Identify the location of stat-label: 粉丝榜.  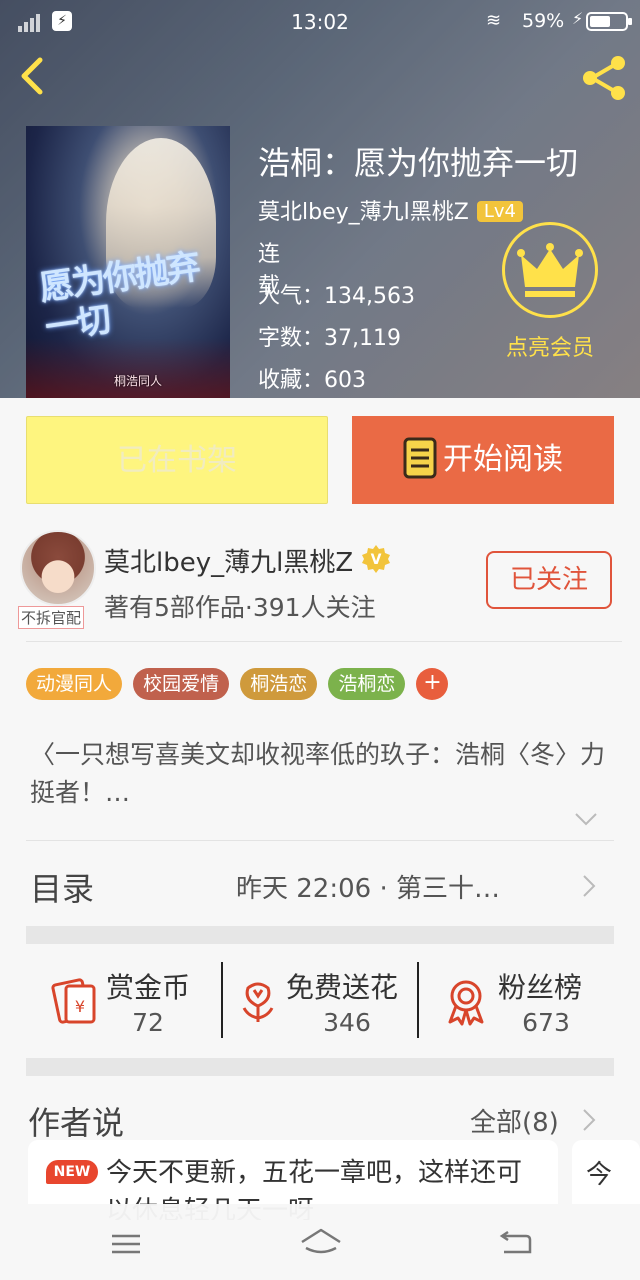
(540, 987).